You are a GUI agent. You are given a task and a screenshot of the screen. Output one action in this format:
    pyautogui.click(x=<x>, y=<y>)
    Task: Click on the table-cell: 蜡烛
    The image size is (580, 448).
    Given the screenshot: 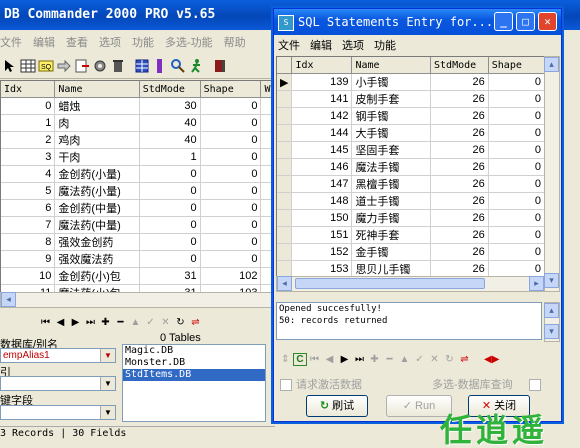 What is the action you would take?
    pyautogui.click(x=97, y=106)
    